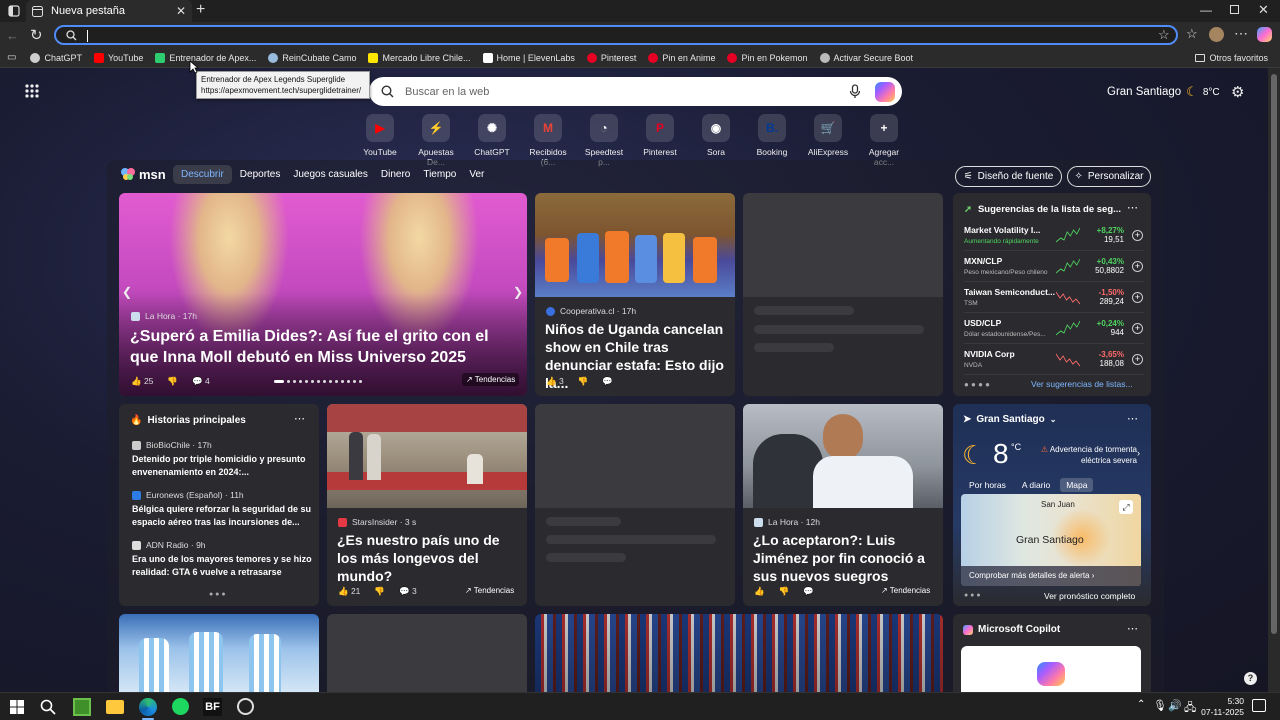 This screenshot has width=1280, height=720. Describe the element at coordinates (1138, 453) in the screenshot. I see `chevron-right-icon: ›` at that location.